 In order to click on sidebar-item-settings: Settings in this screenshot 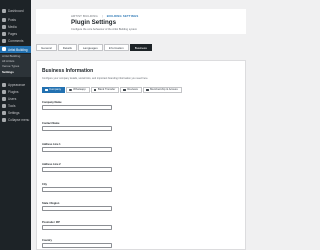, I will do `click(15, 113)`.